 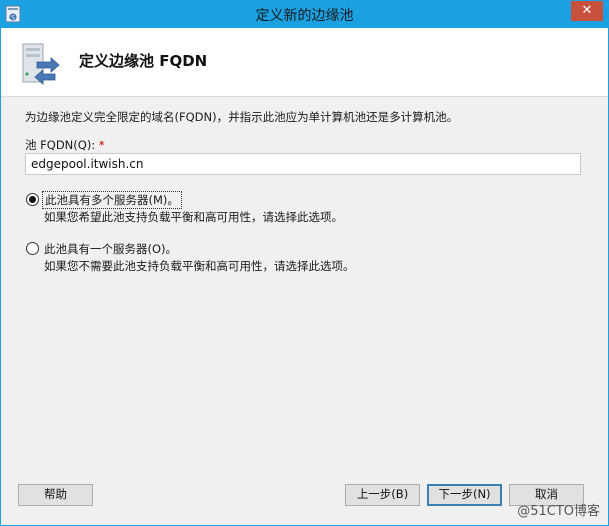 I want to click on back-button: 上一步(B), so click(x=382, y=495).